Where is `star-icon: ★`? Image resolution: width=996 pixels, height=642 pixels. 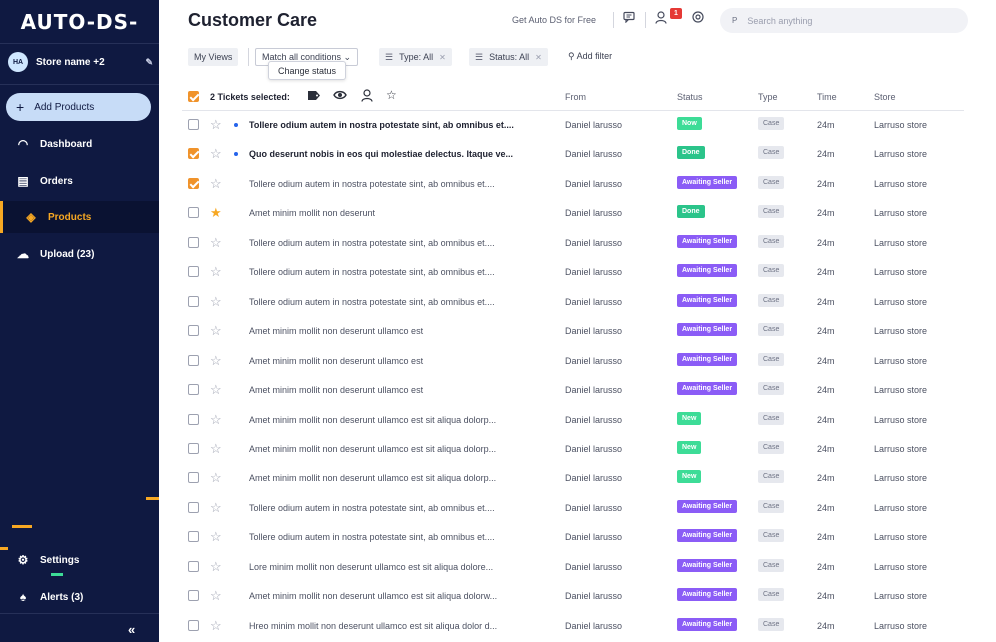 star-icon: ★ is located at coordinates (216, 213).